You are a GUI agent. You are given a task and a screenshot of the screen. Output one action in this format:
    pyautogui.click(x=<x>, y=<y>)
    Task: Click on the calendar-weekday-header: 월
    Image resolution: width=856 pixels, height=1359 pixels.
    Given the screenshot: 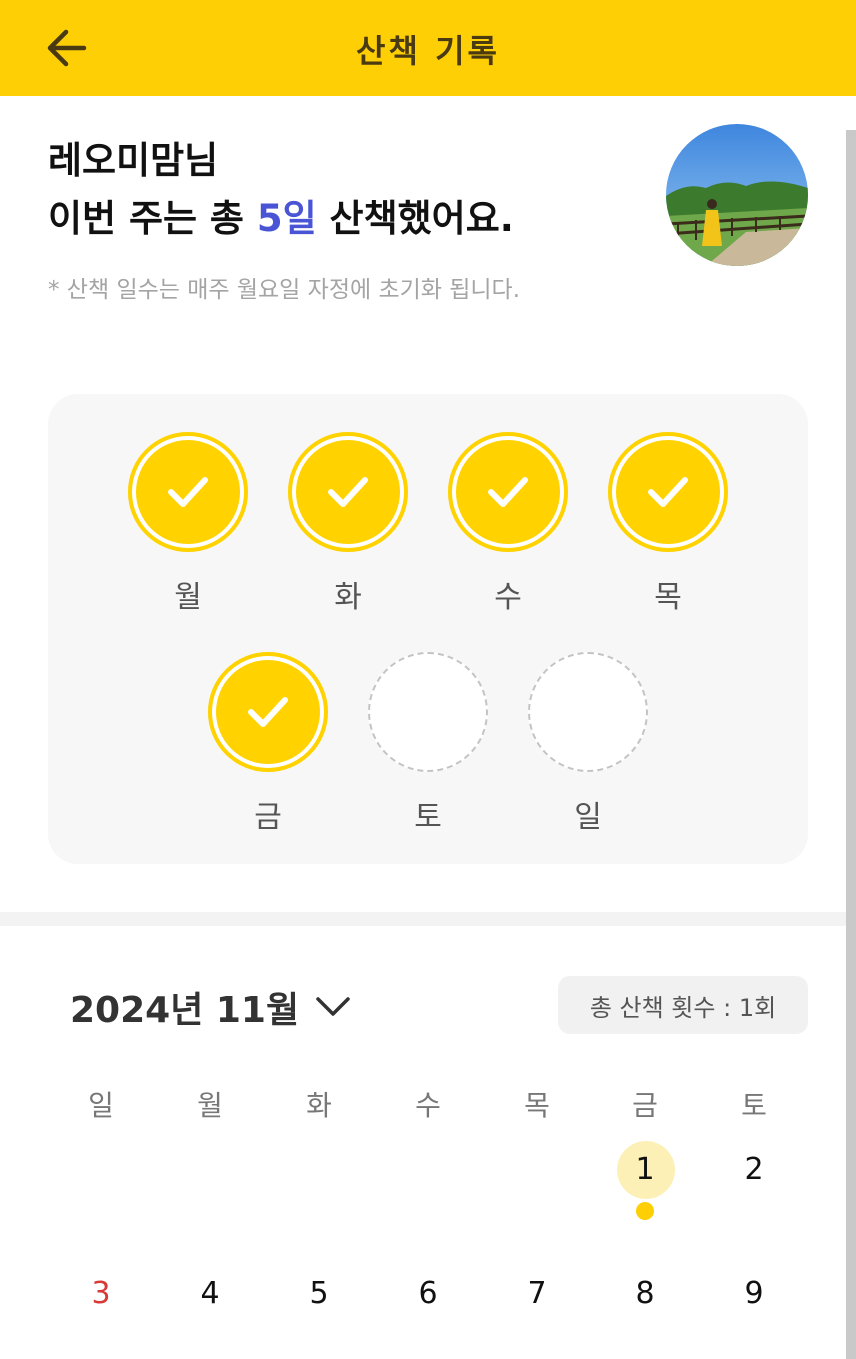 What is the action you would take?
    pyautogui.click(x=210, y=1105)
    